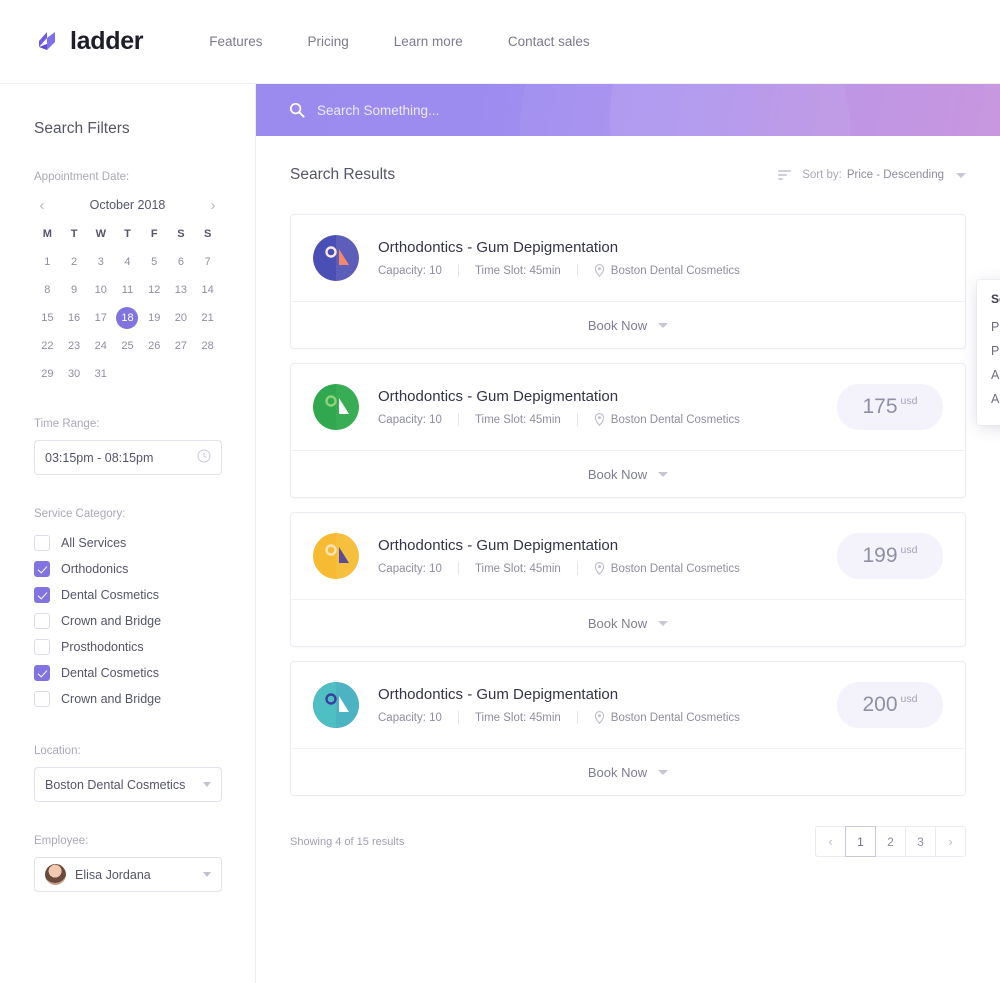  I want to click on pagination: ‹ 1 2 3 ›, so click(890, 841).